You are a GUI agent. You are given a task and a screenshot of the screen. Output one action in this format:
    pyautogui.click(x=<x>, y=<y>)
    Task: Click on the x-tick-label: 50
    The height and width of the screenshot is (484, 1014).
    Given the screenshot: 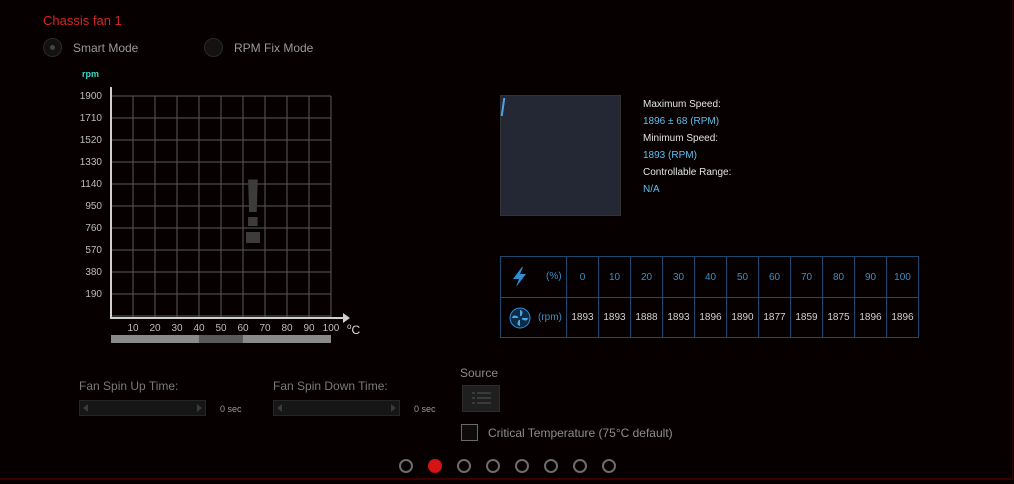 What is the action you would take?
    pyautogui.click(x=221, y=328)
    